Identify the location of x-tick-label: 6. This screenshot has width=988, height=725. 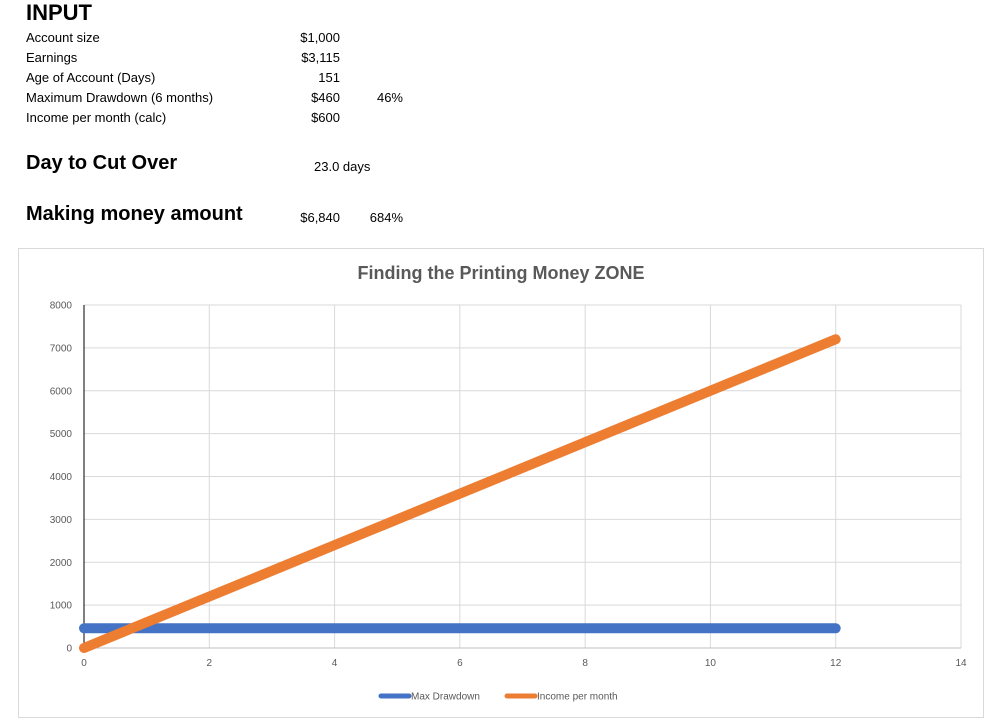
(460, 663).